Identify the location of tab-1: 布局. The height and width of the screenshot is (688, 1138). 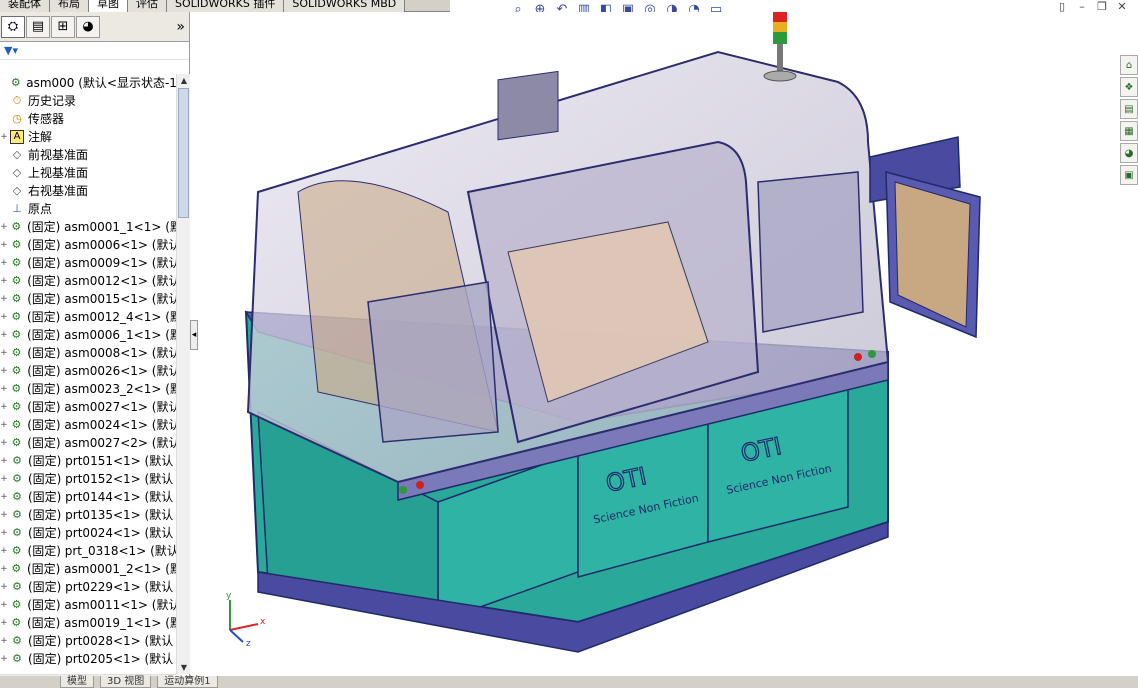
(69, 6).